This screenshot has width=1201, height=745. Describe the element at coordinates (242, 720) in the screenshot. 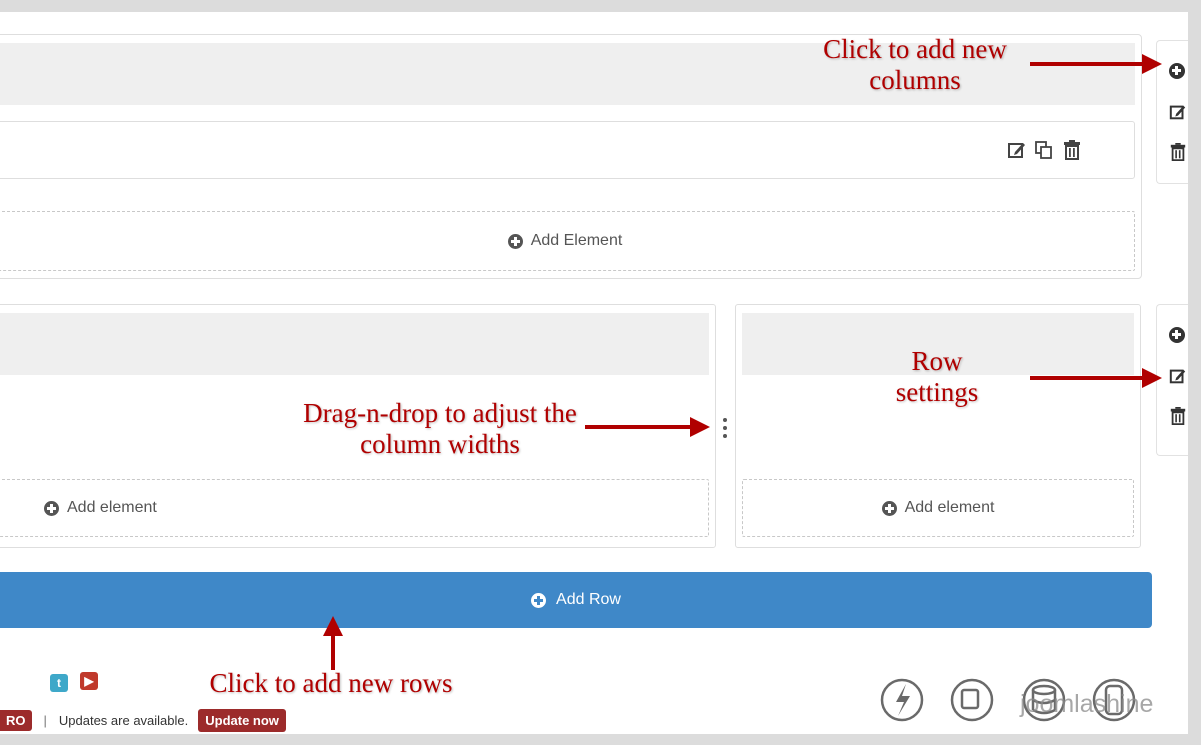

I see `update-now-button: Update now` at that location.